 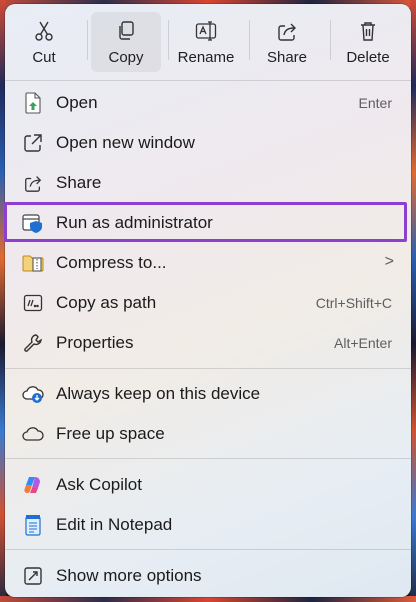 I want to click on menu-item-shortcut: Enter, so click(x=375, y=103).